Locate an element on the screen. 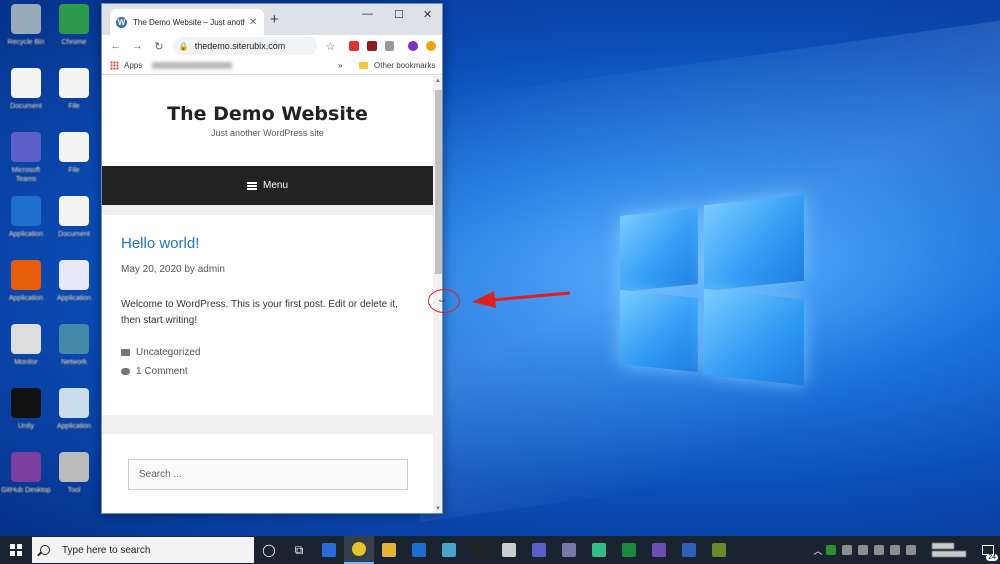  close-window-button: ✕ is located at coordinates (427, 14).